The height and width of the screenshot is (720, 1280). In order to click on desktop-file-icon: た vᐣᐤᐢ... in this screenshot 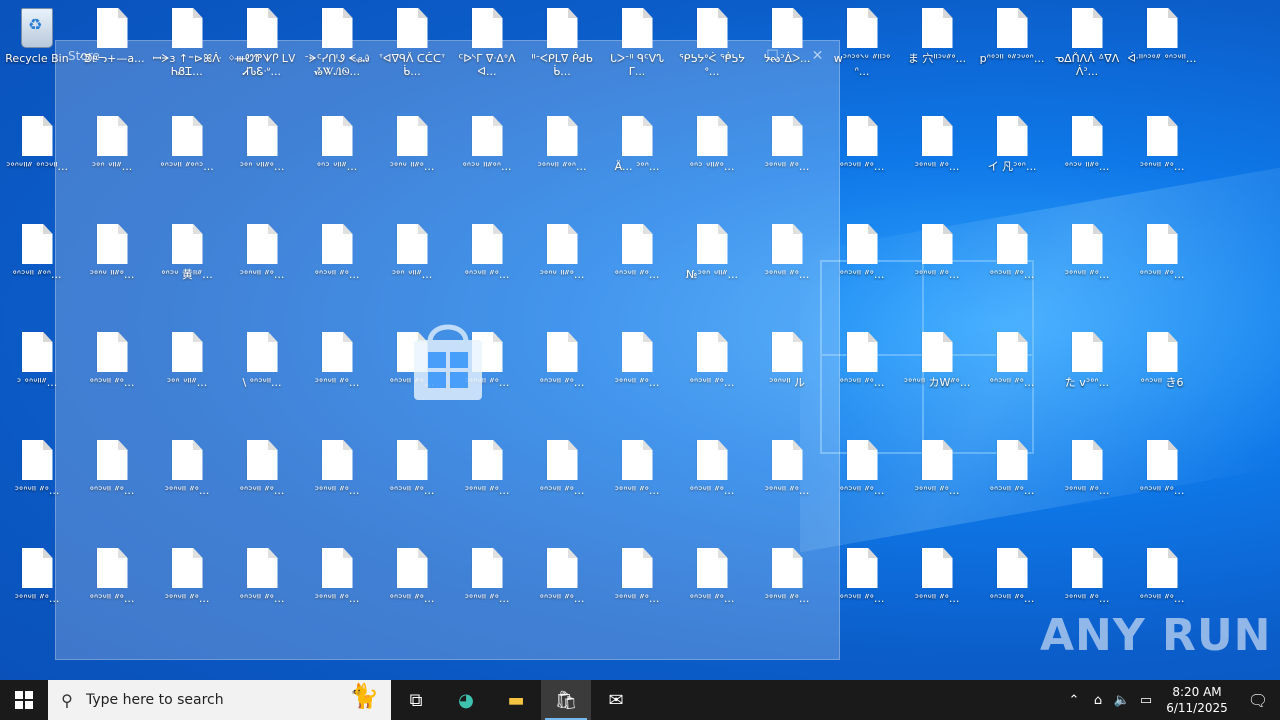, I will do `click(1087, 374)`.